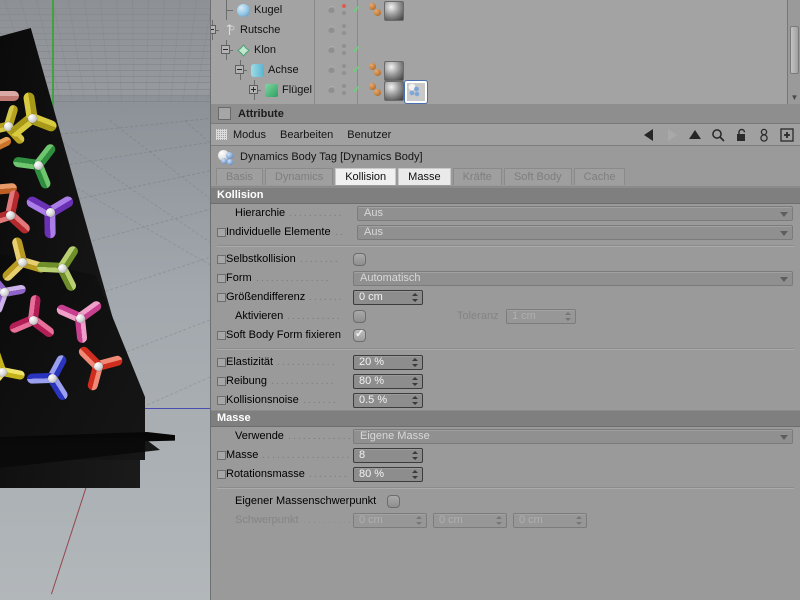 Image resolution: width=800 pixels, height=600 pixels. What do you see at coordinates (388, 381) in the screenshot?
I see `number-field-reibung: 80 %` at bounding box center [388, 381].